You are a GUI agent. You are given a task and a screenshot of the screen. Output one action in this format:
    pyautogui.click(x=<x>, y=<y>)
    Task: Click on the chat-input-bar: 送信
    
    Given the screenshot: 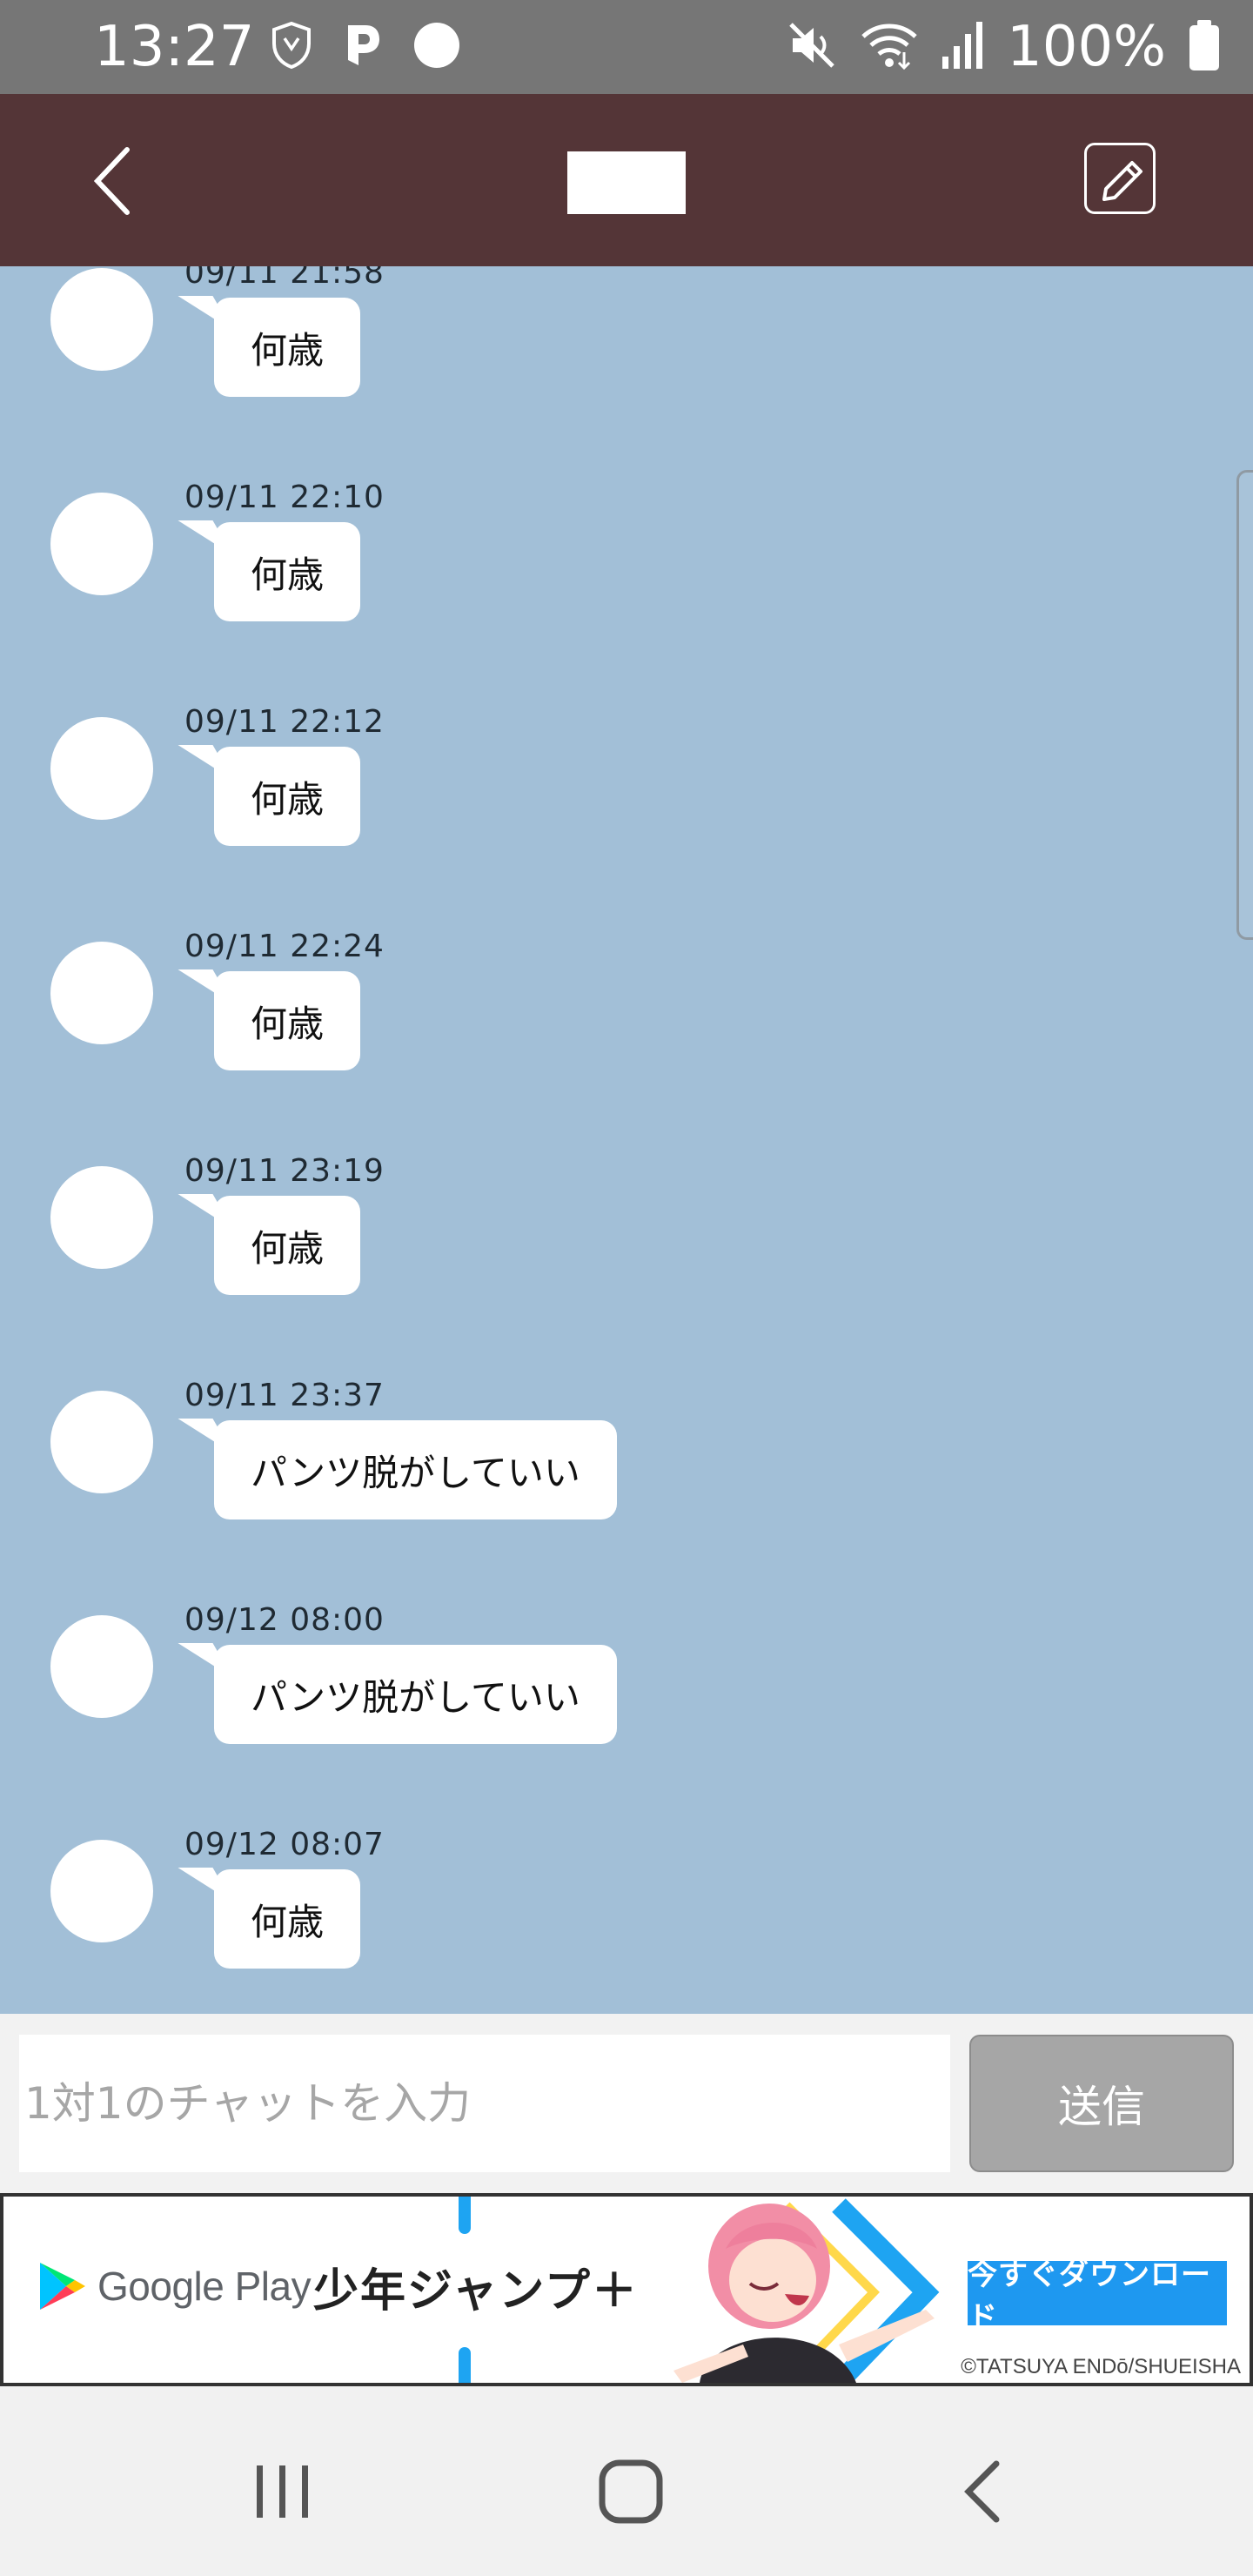 What is the action you would take?
    pyautogui.click(x=626, y=2103)
    